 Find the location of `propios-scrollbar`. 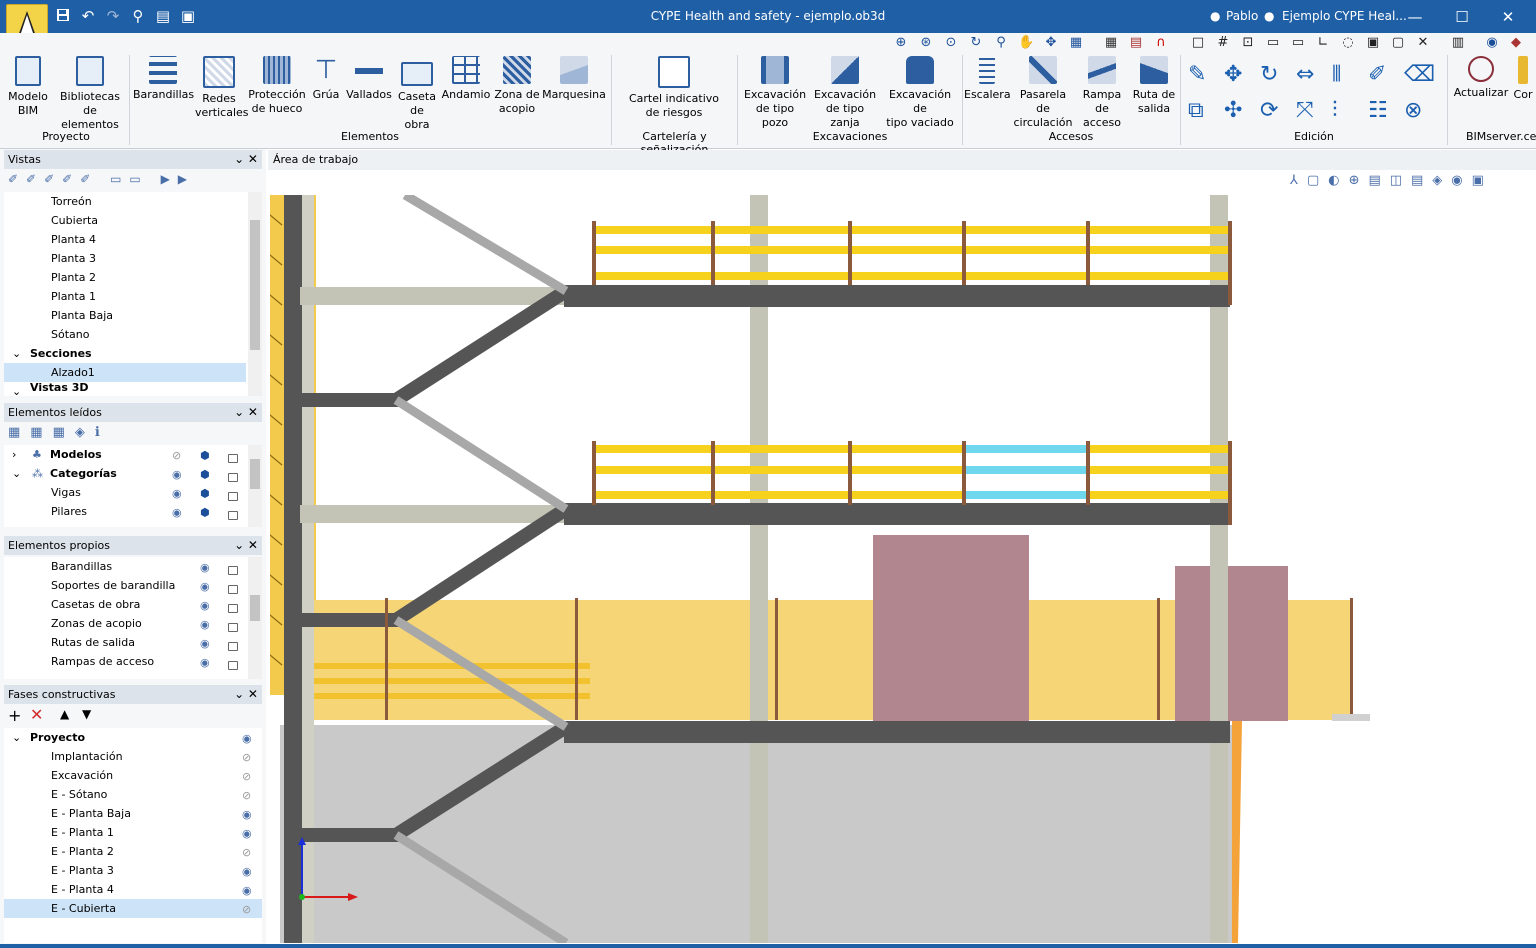

propios-scrollbar is located at coordinates (255, 618).